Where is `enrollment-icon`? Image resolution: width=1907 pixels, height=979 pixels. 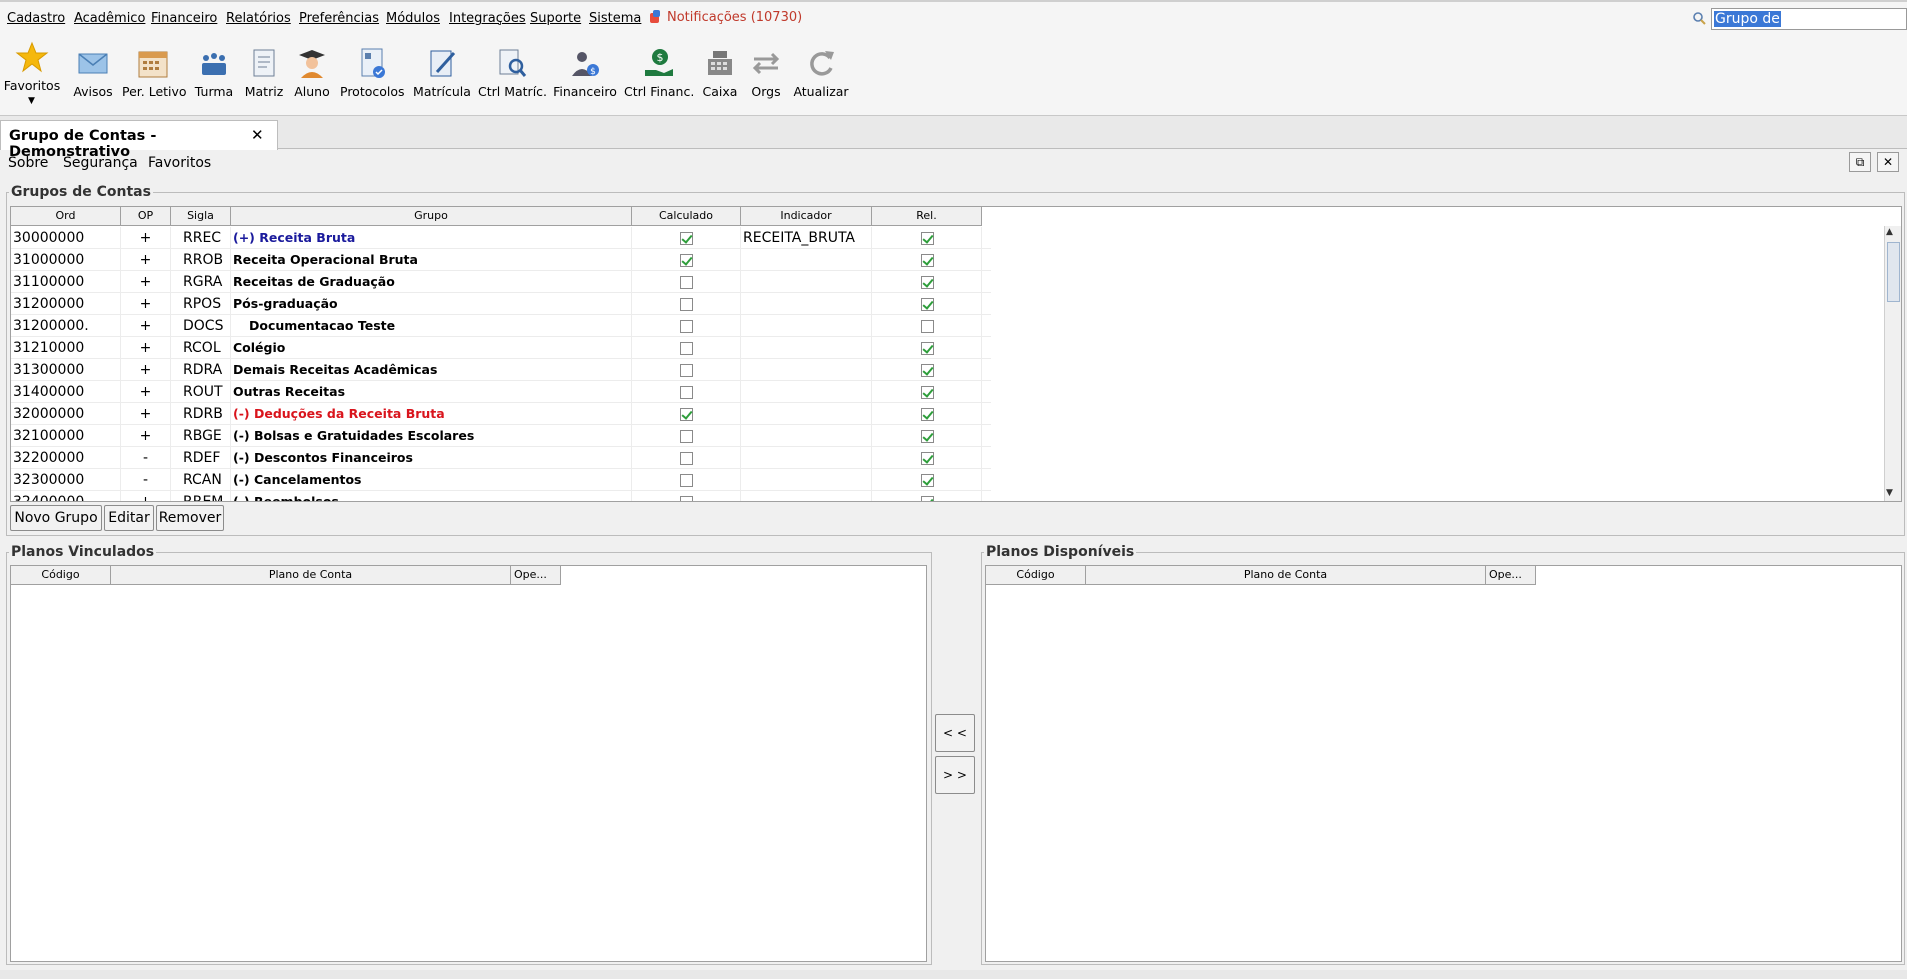 enrollment-icon is located at coordinates (443, 63).